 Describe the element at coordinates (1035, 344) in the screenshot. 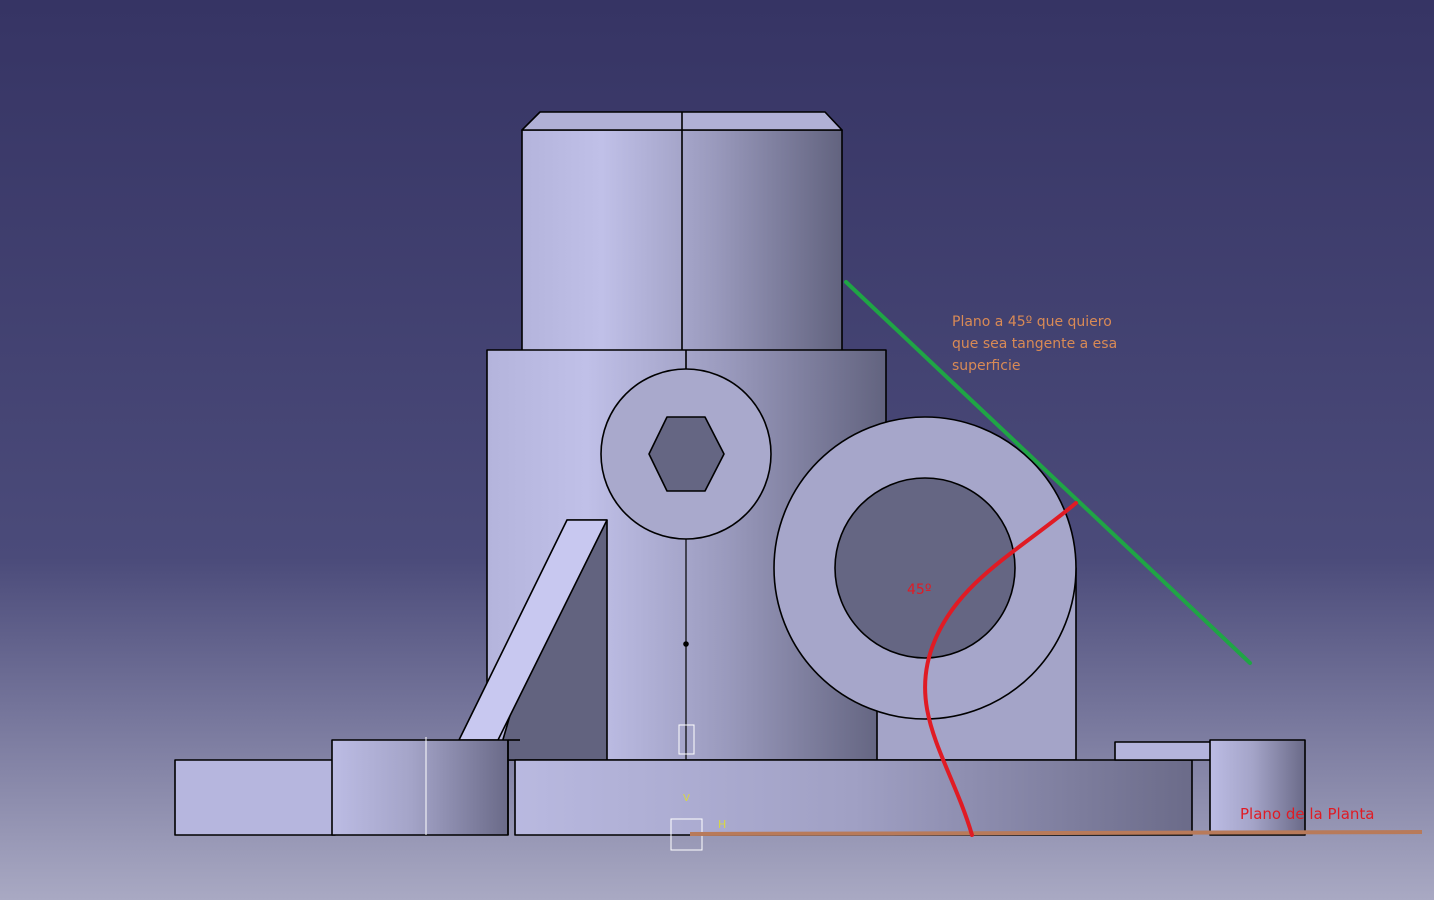

I see `tangent-plane-note-line-2: que sea tangente a esa` at that location.